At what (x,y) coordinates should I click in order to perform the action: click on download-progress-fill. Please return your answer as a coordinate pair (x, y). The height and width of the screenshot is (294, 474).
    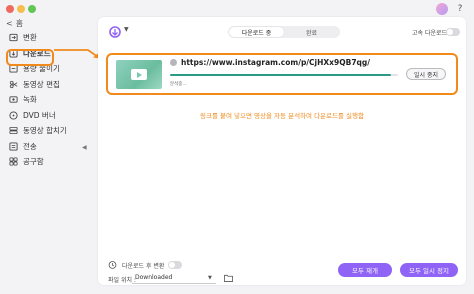
    Looking at the image, I should click on (281, 75).